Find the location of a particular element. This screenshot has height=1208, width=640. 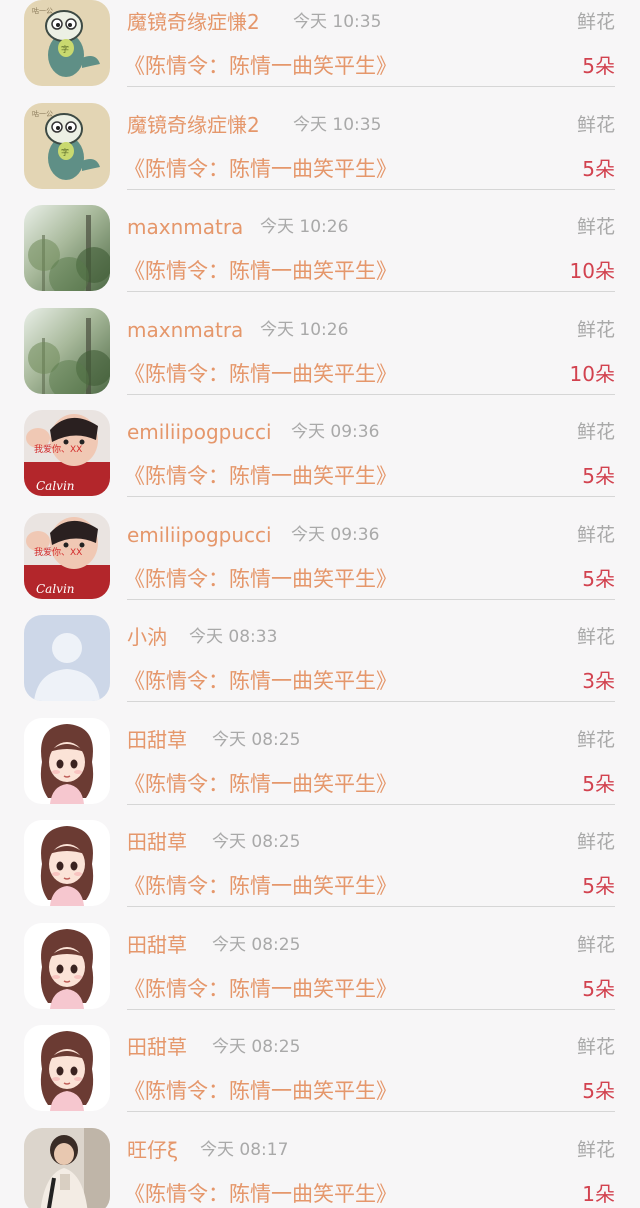

user-name: 小汭 is located at coordinates (147, 637).